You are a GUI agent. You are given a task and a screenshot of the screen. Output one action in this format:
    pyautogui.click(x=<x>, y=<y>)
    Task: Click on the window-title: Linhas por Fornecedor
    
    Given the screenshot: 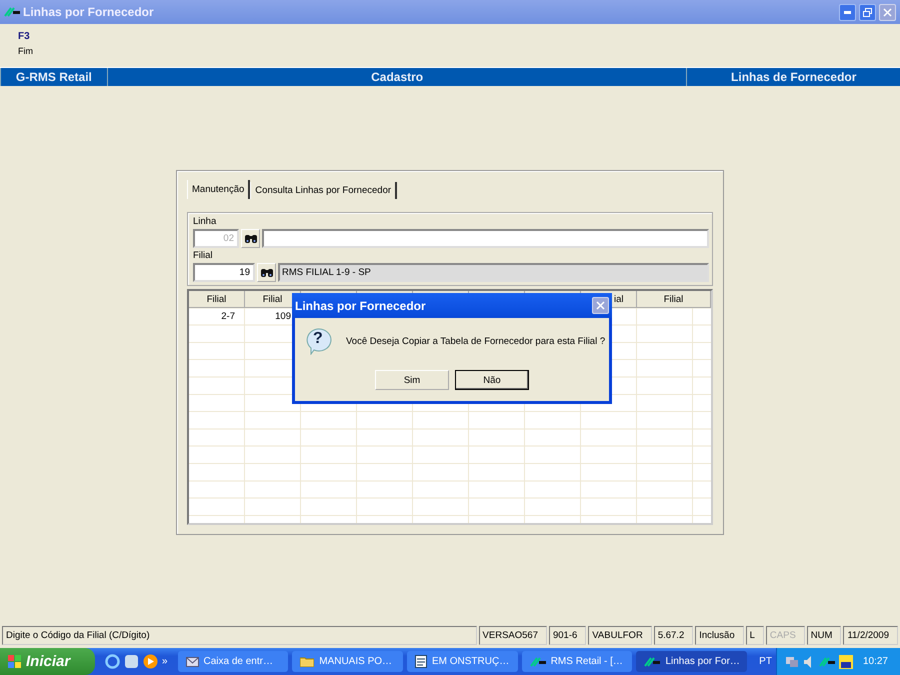 What is the action you would take?
    pyautogui.click(x=89, y=12)
    